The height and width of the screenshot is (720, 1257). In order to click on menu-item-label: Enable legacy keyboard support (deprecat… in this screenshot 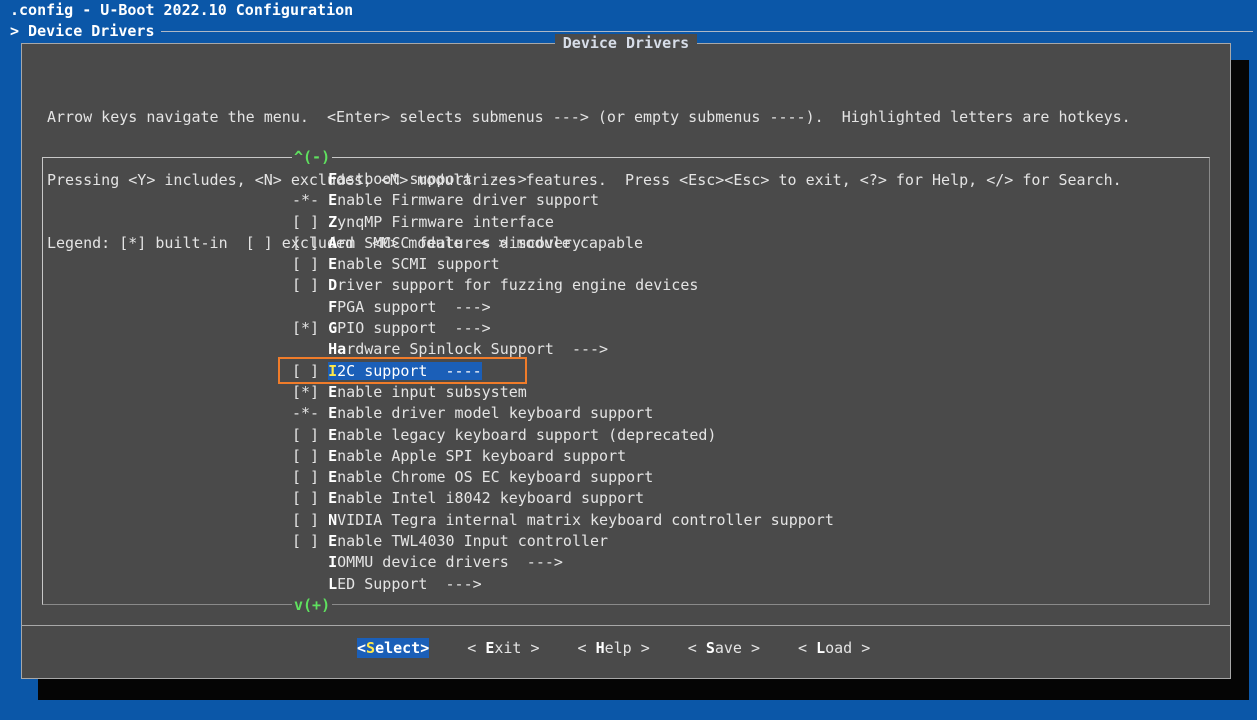, I will do `click(522, 435)`.